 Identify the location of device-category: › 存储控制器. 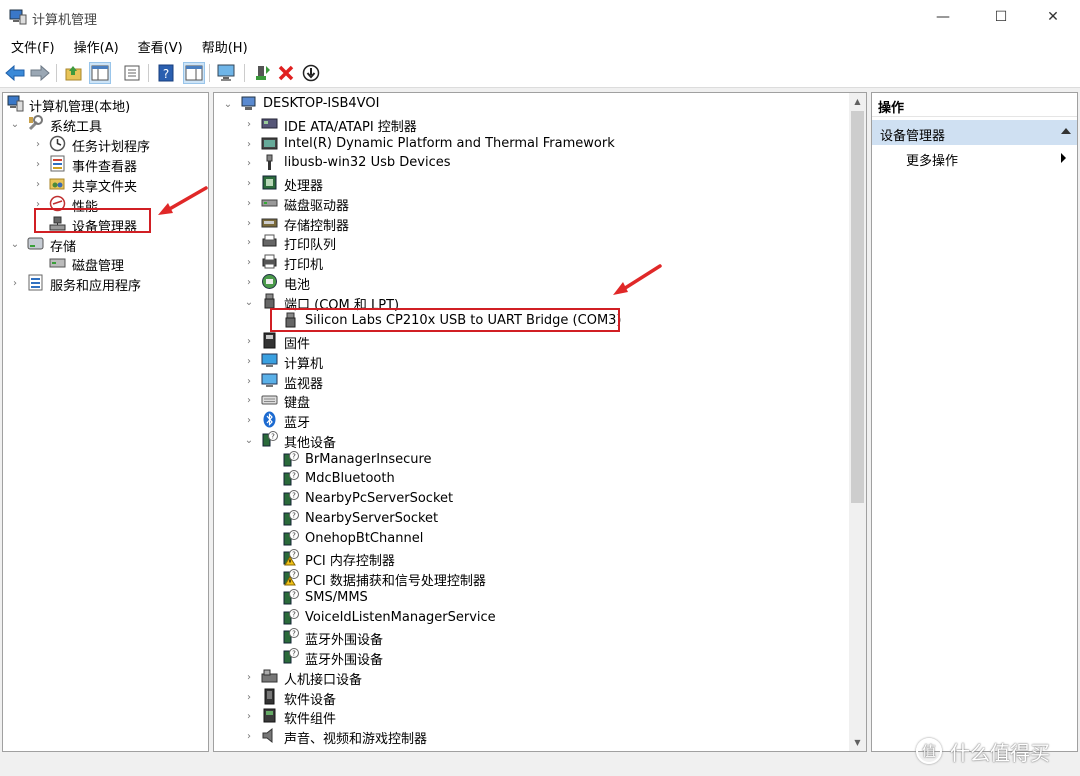
(529, 224).